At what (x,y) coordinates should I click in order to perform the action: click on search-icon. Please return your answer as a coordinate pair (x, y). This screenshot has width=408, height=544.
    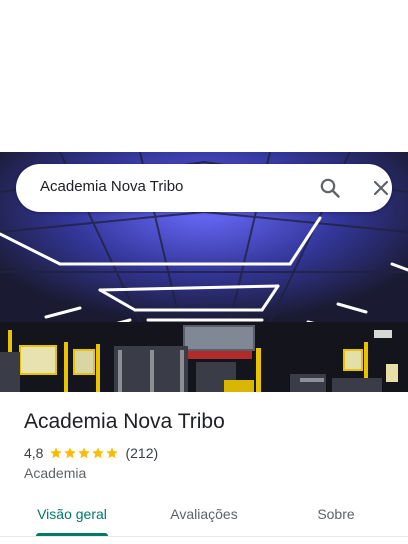
    Looking at the image, I should click on (330, 188).